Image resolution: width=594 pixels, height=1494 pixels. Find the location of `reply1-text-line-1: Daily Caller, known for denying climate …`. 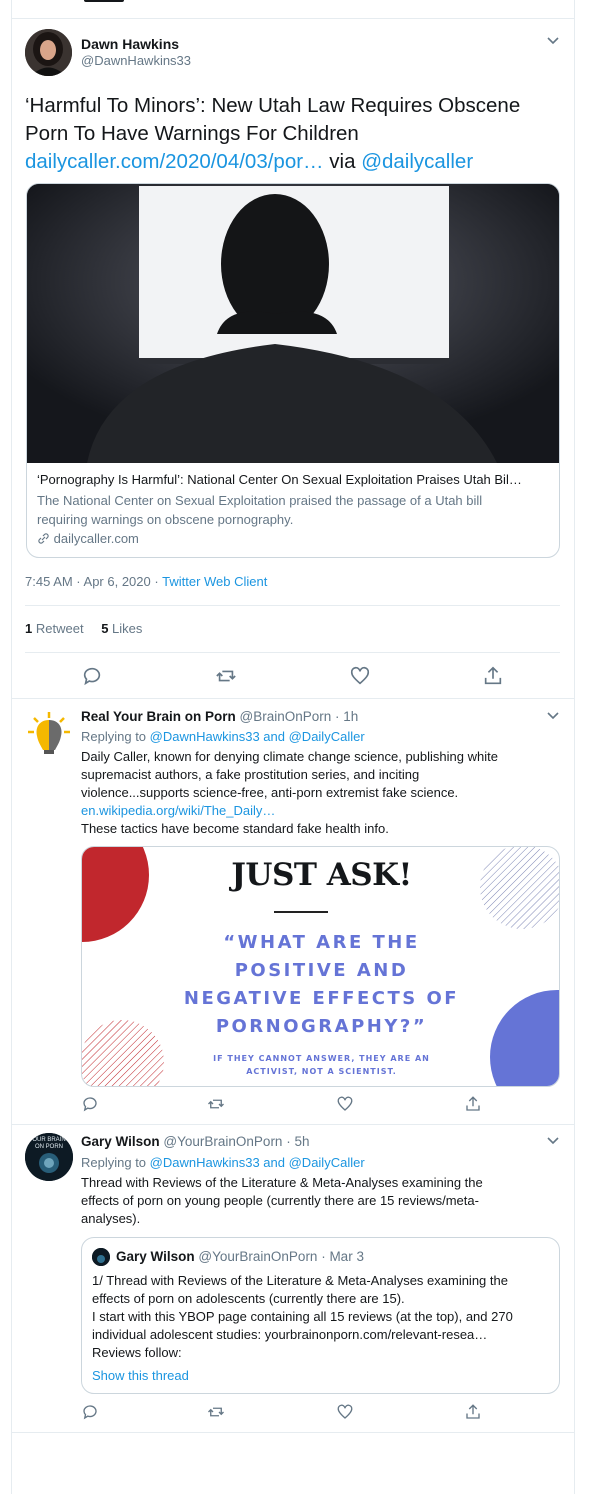

reply1-text-line-1: Daily Caller, known for denying climate … is located at coordinates (289, 756).